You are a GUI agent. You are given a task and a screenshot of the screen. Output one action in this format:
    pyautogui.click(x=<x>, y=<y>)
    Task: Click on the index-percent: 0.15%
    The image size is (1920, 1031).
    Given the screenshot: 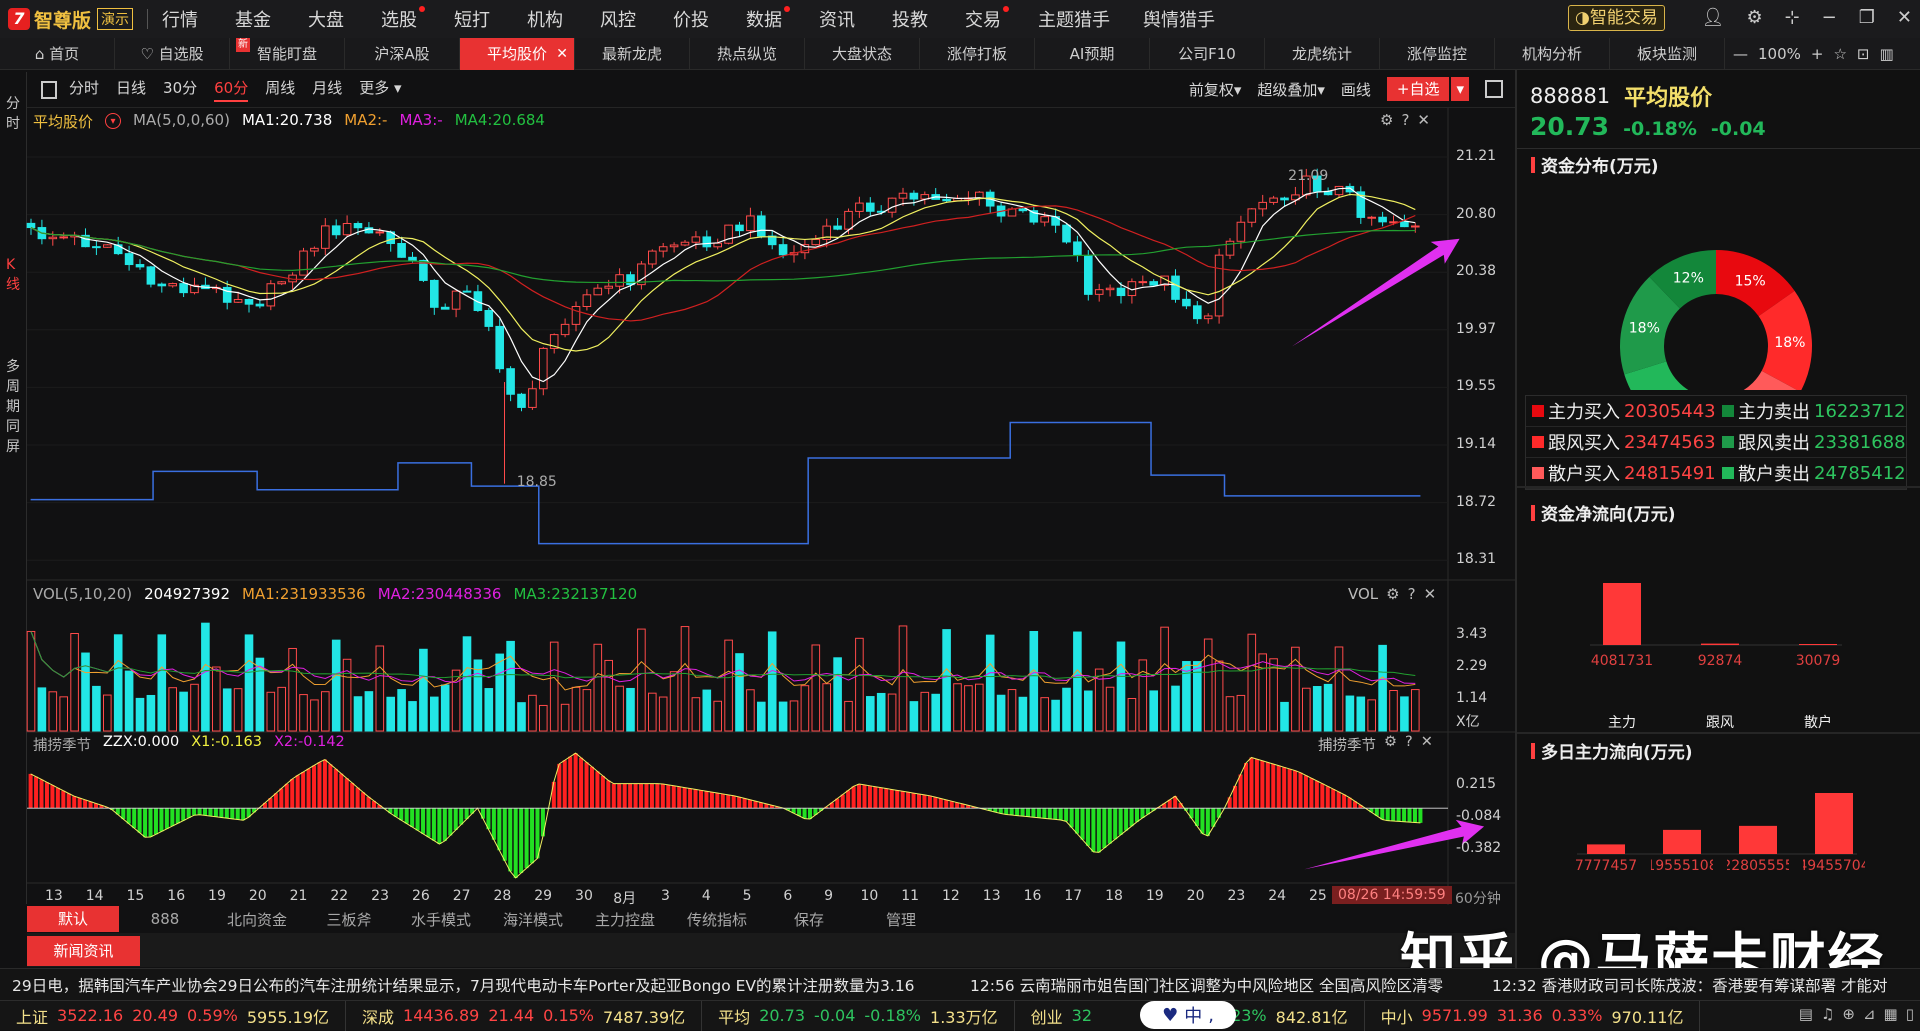 What is the action you would take?
    pyautogui.click(x=568, y=1015)
    